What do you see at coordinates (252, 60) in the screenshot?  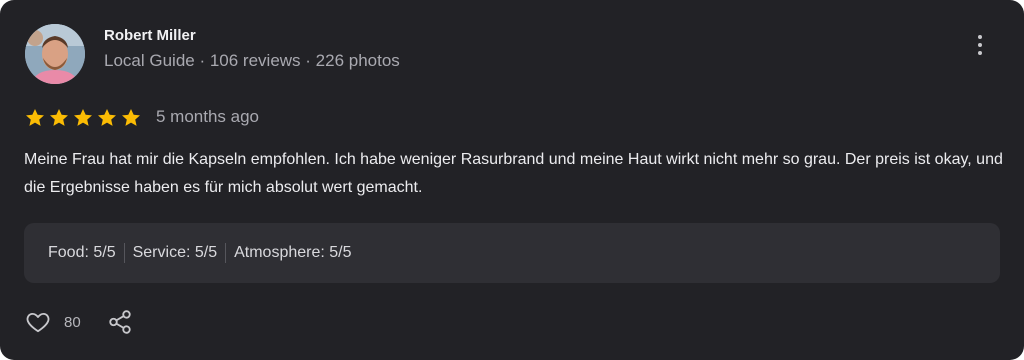 I see `author-meta: Local Guide · 106 reviews · 226 photos` at bounding box center [252, 60].